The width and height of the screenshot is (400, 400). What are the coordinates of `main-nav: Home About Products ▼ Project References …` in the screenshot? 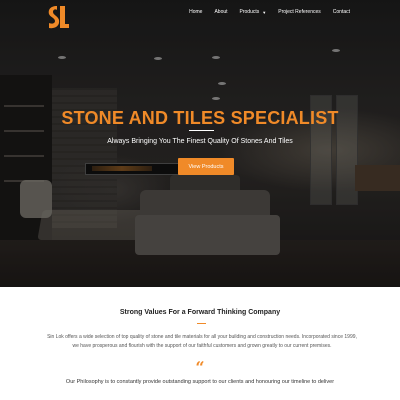 It's located at (269, 12).